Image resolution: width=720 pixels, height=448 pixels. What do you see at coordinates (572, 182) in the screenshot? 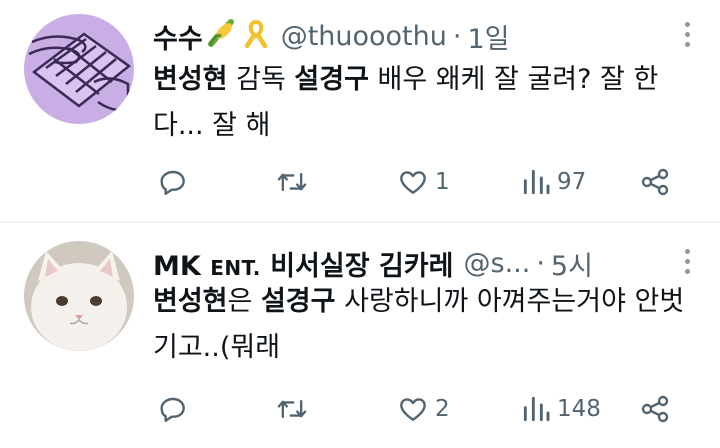
I see `view-count: 97` at bounding box center [572, 182].